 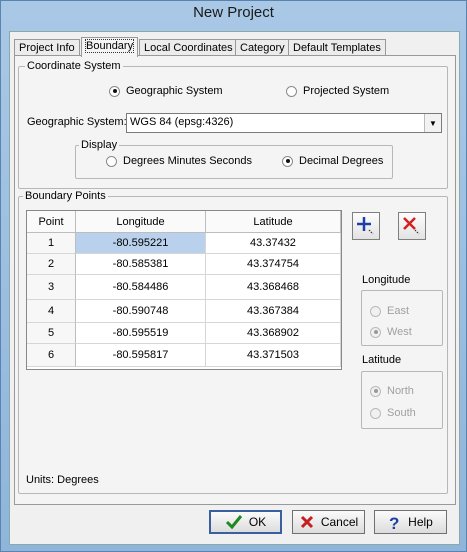 I want to click on cancel-button: Cancel, so click(x=328, y=522).